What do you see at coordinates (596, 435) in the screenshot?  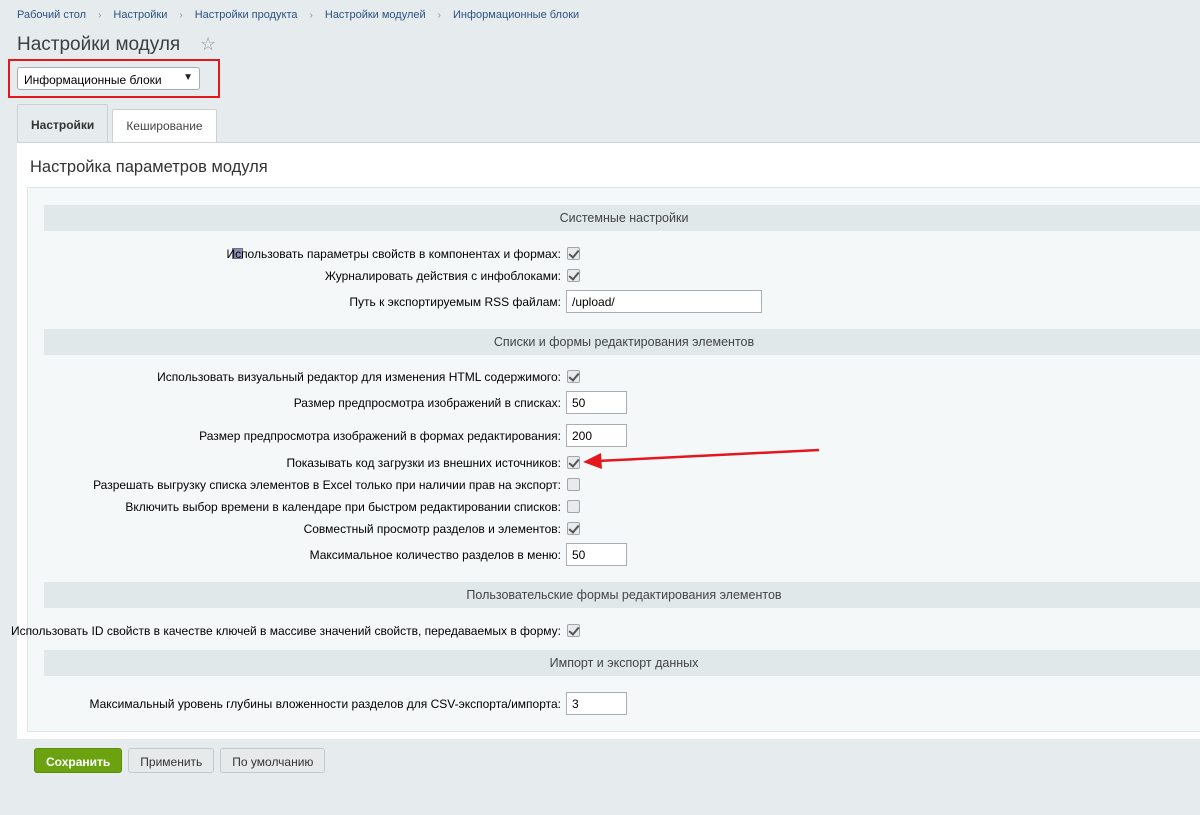 I see `form-preview-size-input: 200` at bounding box center [596, 435].